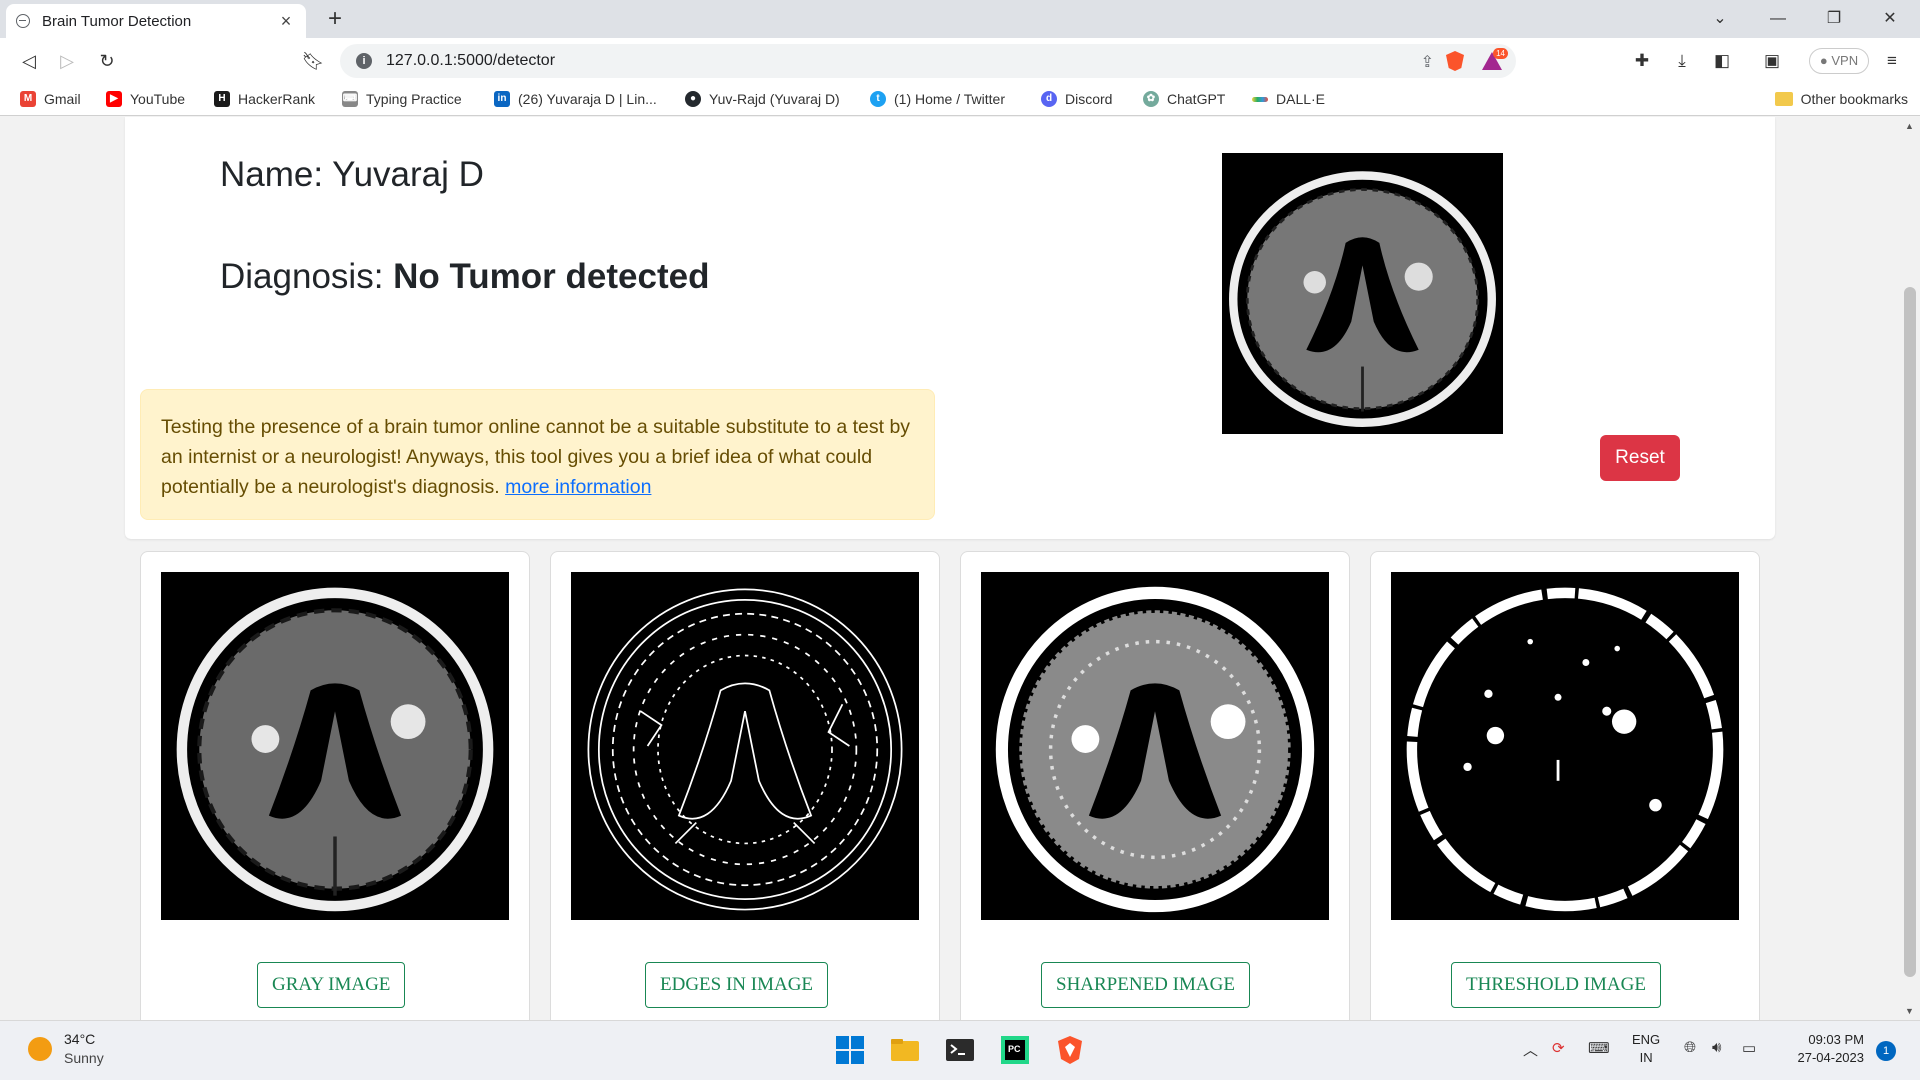 This screenshot has width=1920, height=1080. Describe the element at coordinates (1151, 99) in the screenshot. I see `chatgpt-icon: ✿` at that location.